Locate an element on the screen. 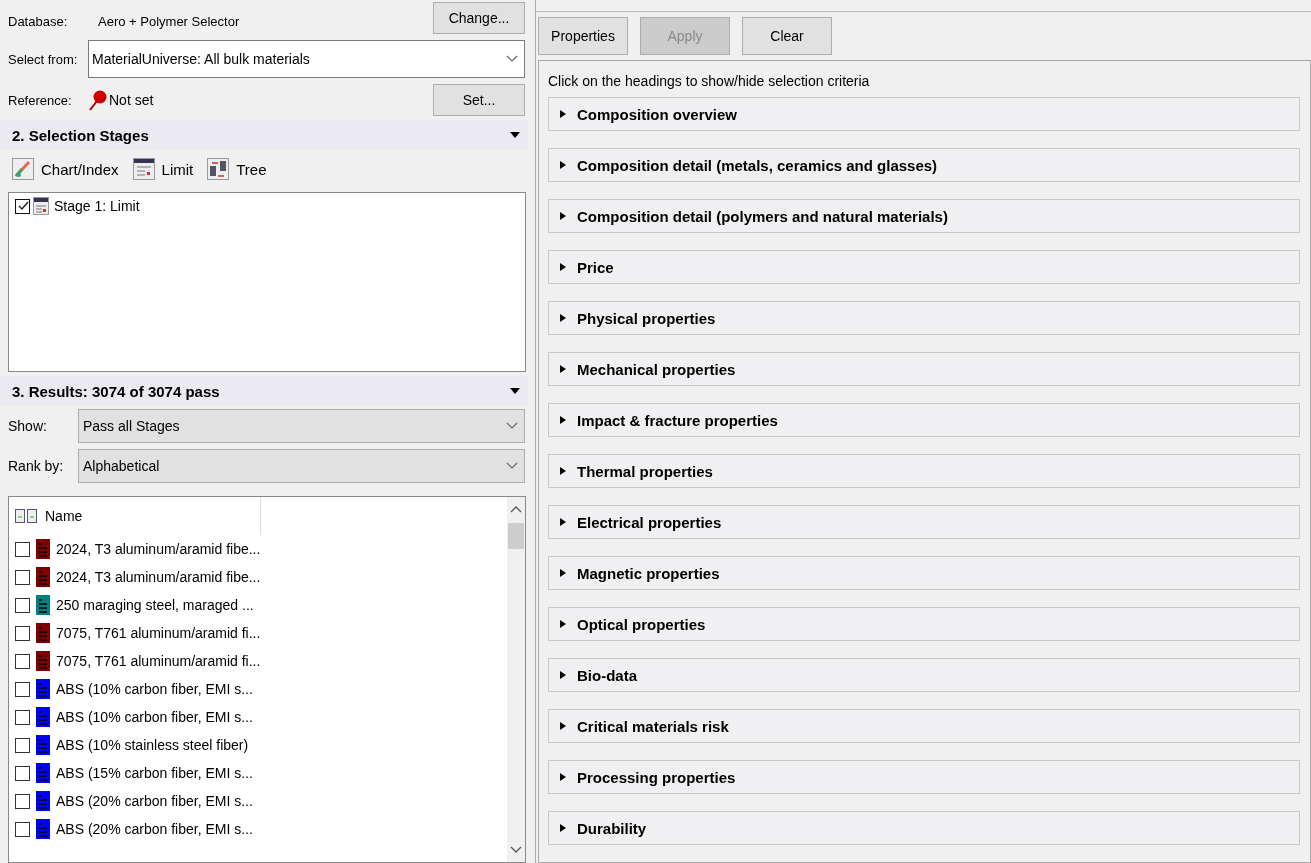  criteria-heading: Price is located at coordinates (924, 267).